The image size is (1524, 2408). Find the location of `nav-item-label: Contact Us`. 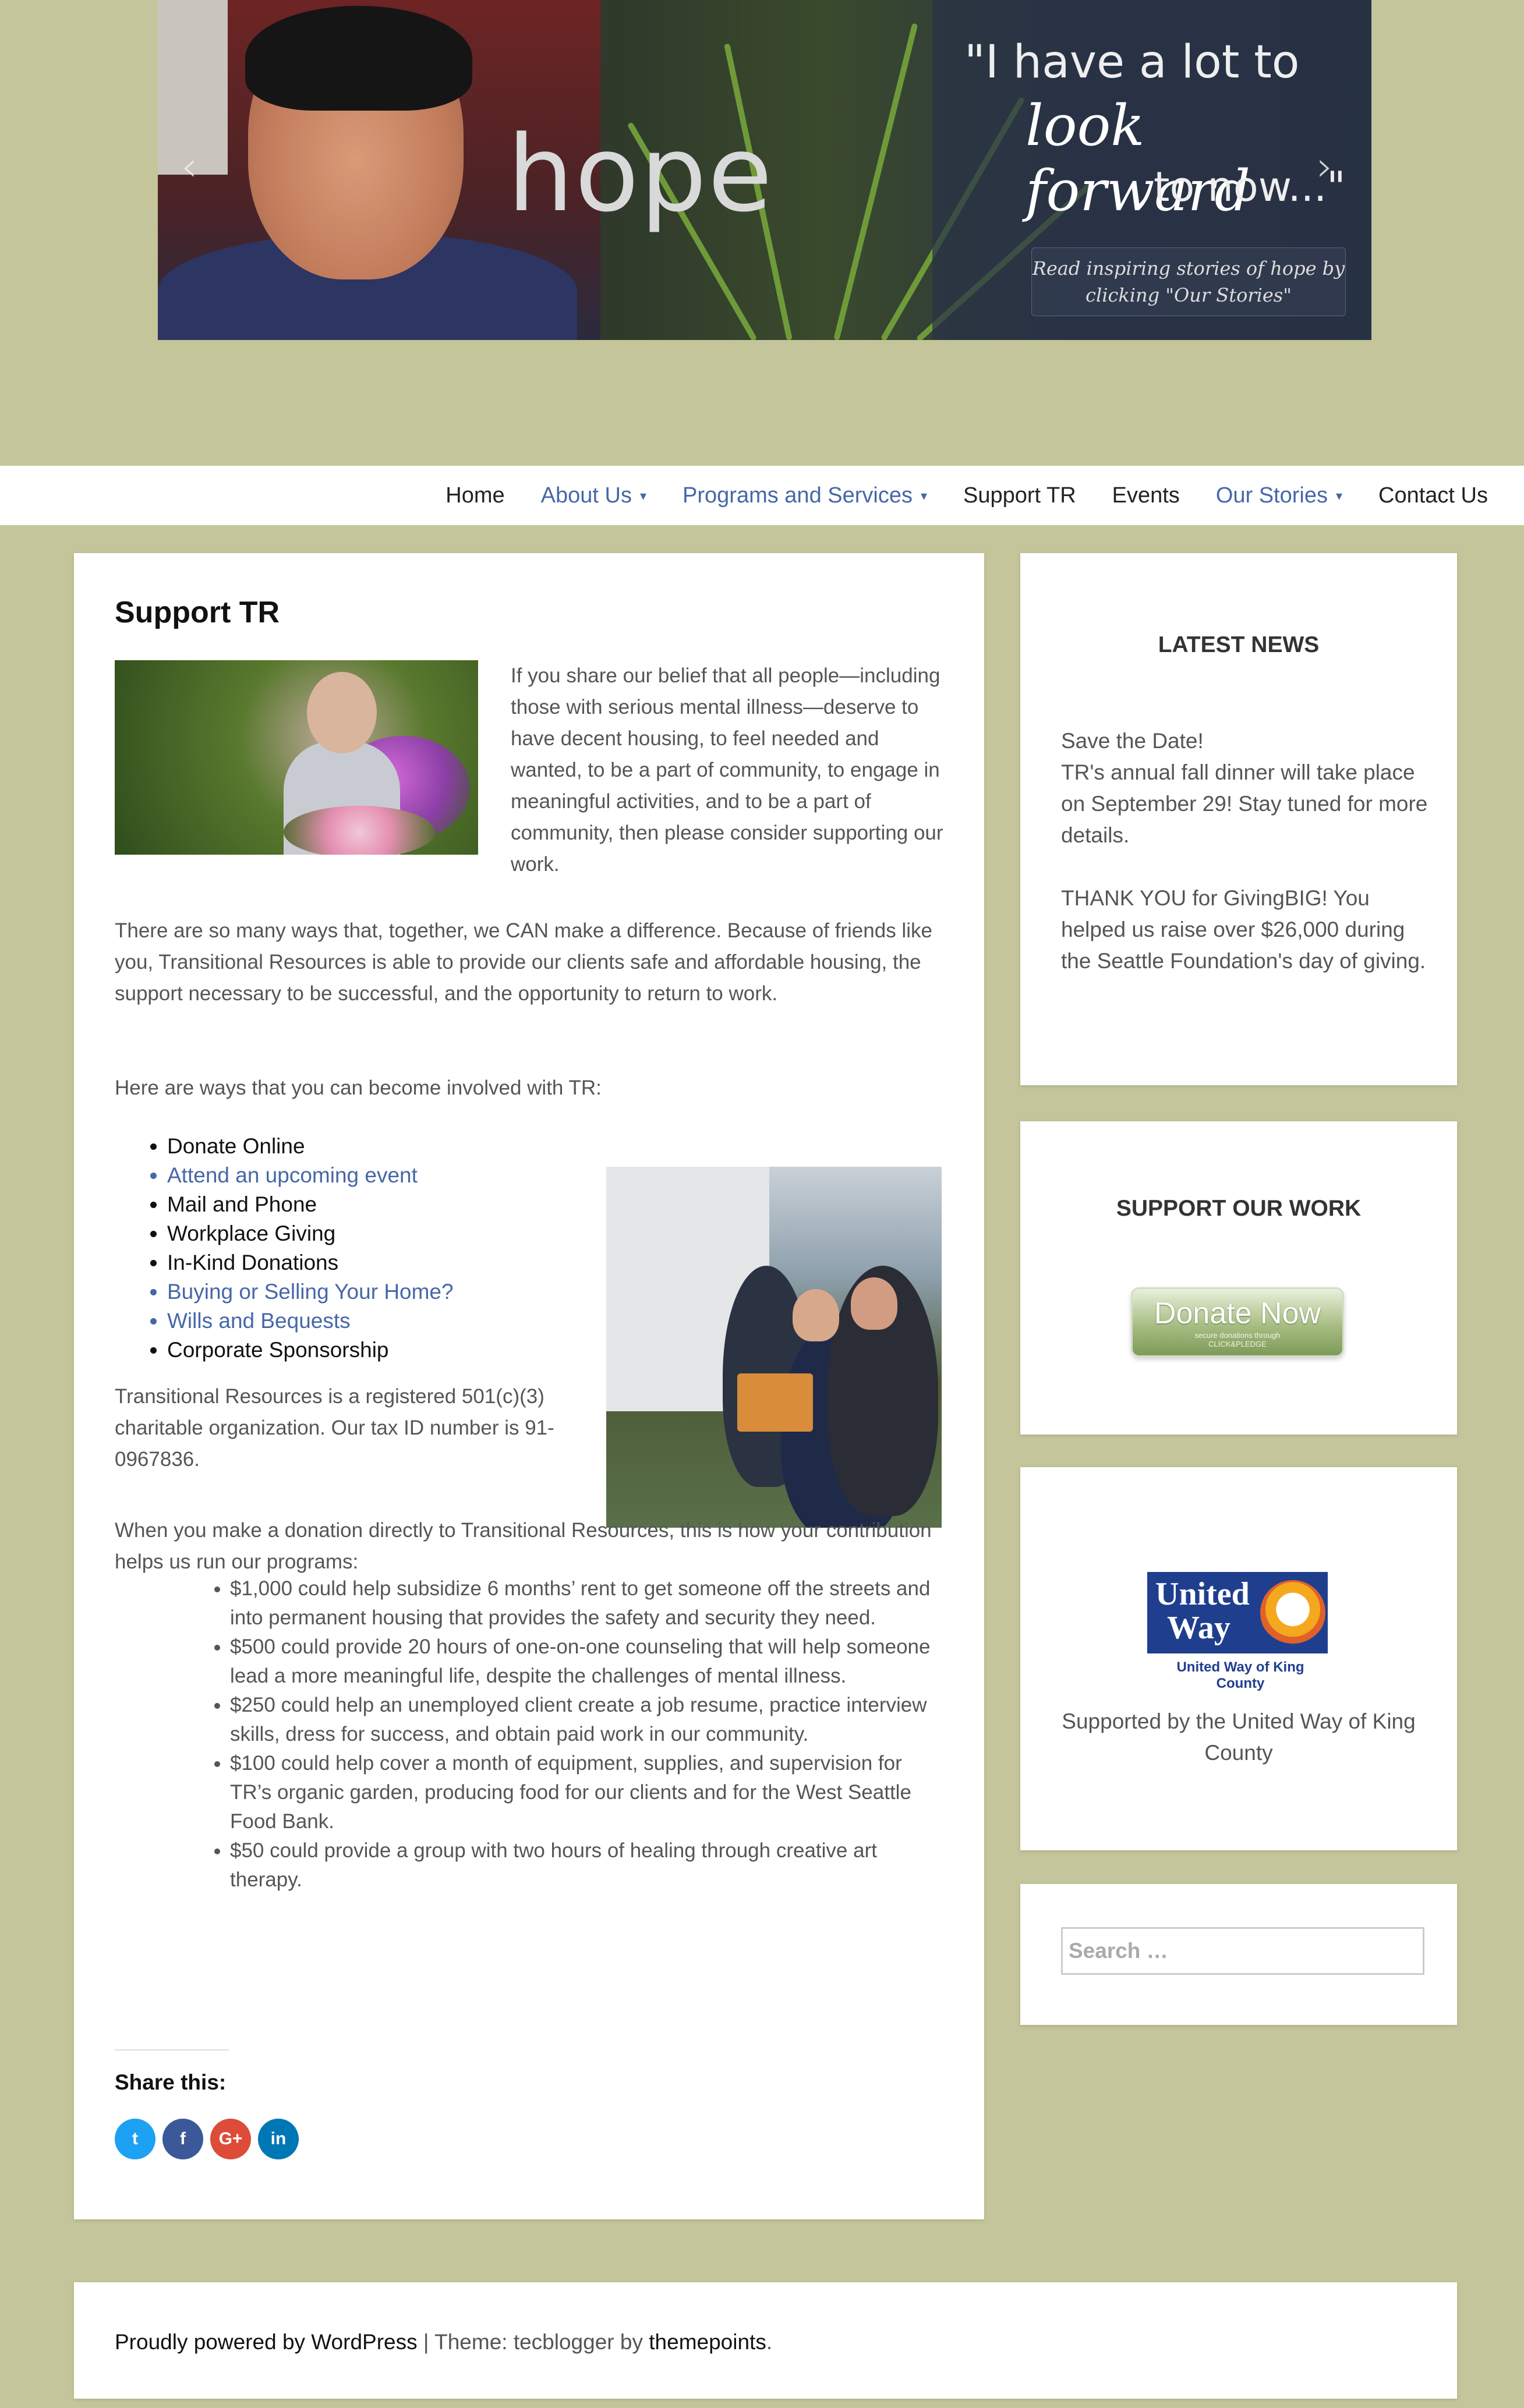

nav-item-label: Contact Us is located at coordinates (1433, 495).